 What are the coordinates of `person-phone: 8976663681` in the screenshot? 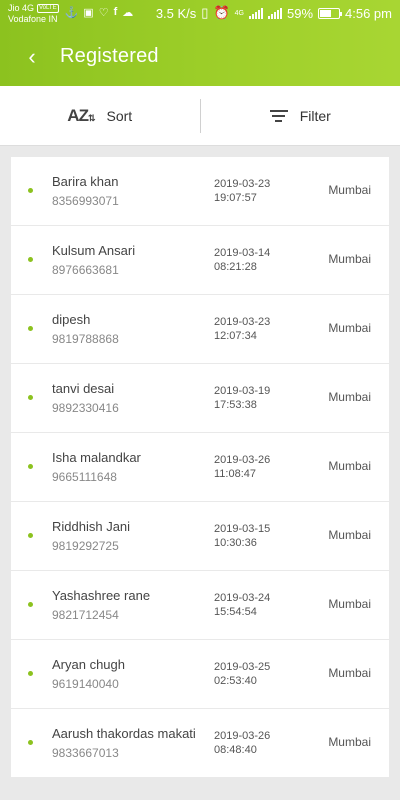 It's located at (85, 270).